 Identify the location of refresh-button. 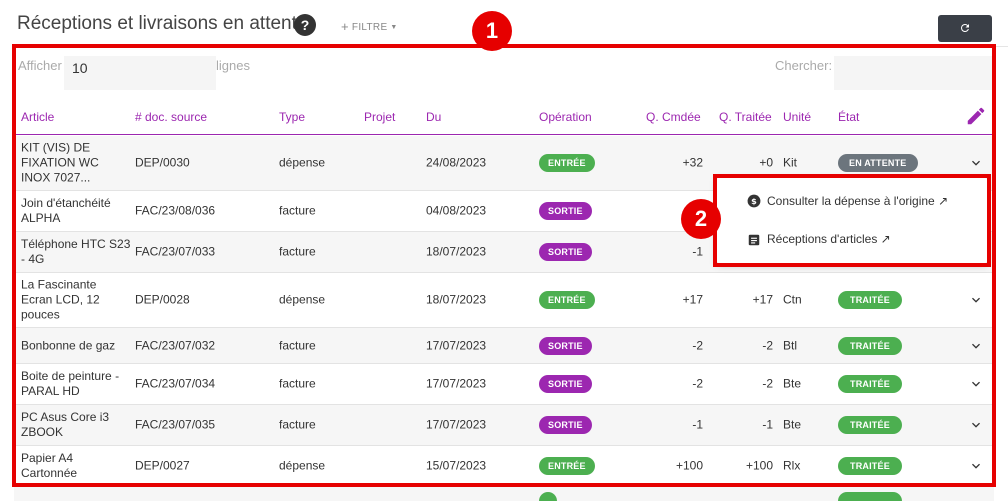
(965, 28).